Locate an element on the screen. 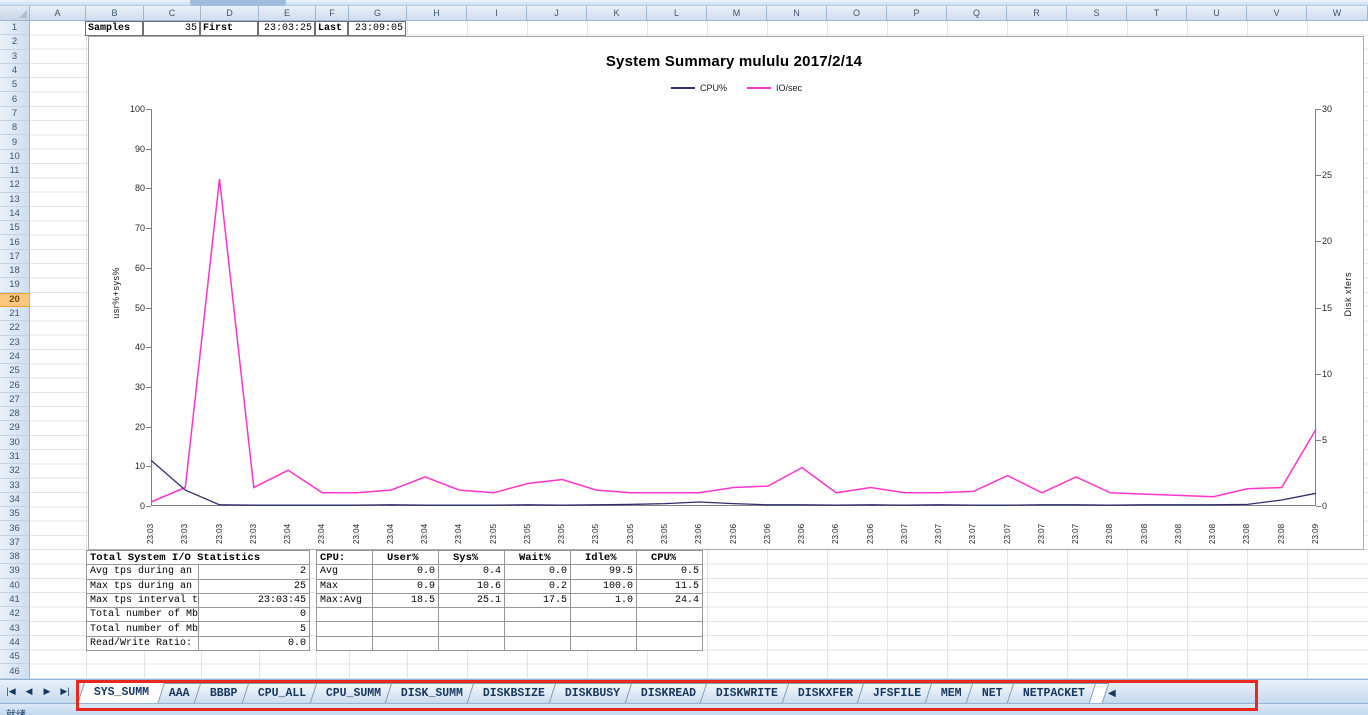 The width and height of the screenshot is (1368, 715). cpu-header-cell: Sys% is located at coordinates (471, 557).